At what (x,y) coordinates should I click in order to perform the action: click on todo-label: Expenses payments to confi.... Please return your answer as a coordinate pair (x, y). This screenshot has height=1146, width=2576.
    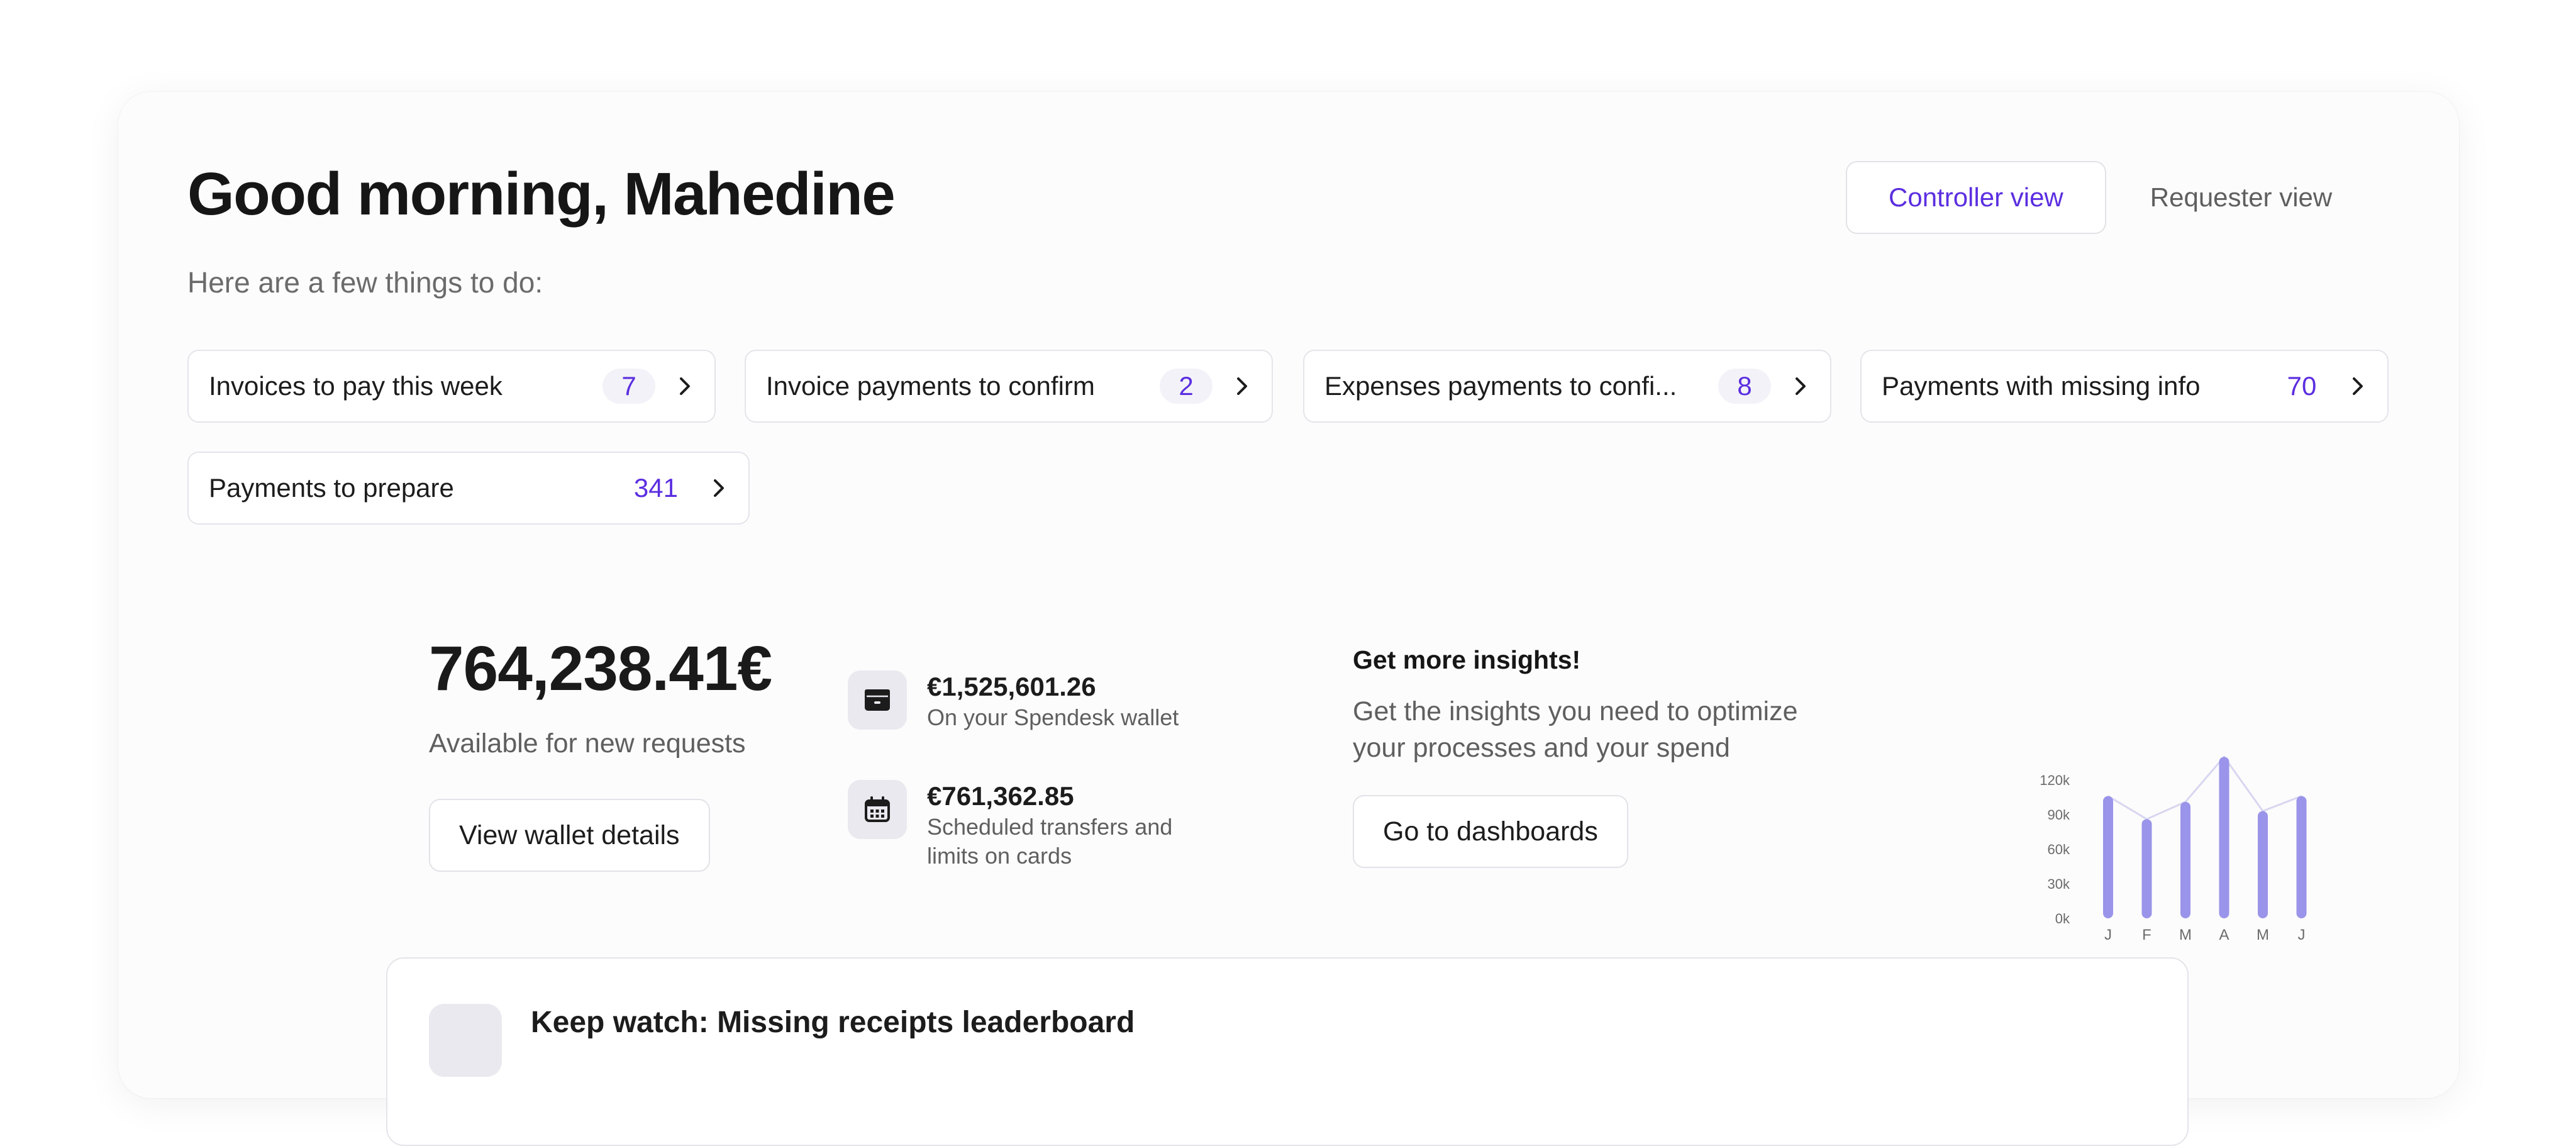
    Looking at the image, I should click on (1500, 386).